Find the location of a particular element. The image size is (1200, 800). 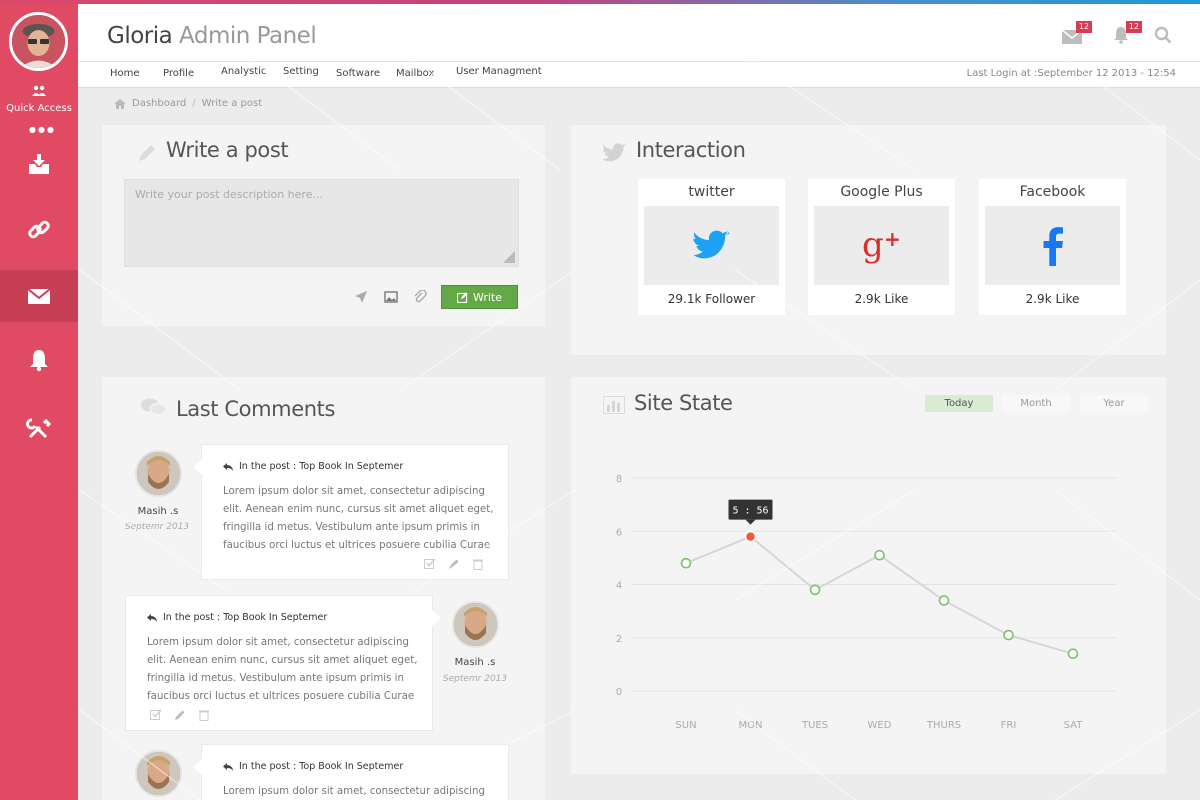

x-tick-label: SAT is located at coordinates (1074, 725).